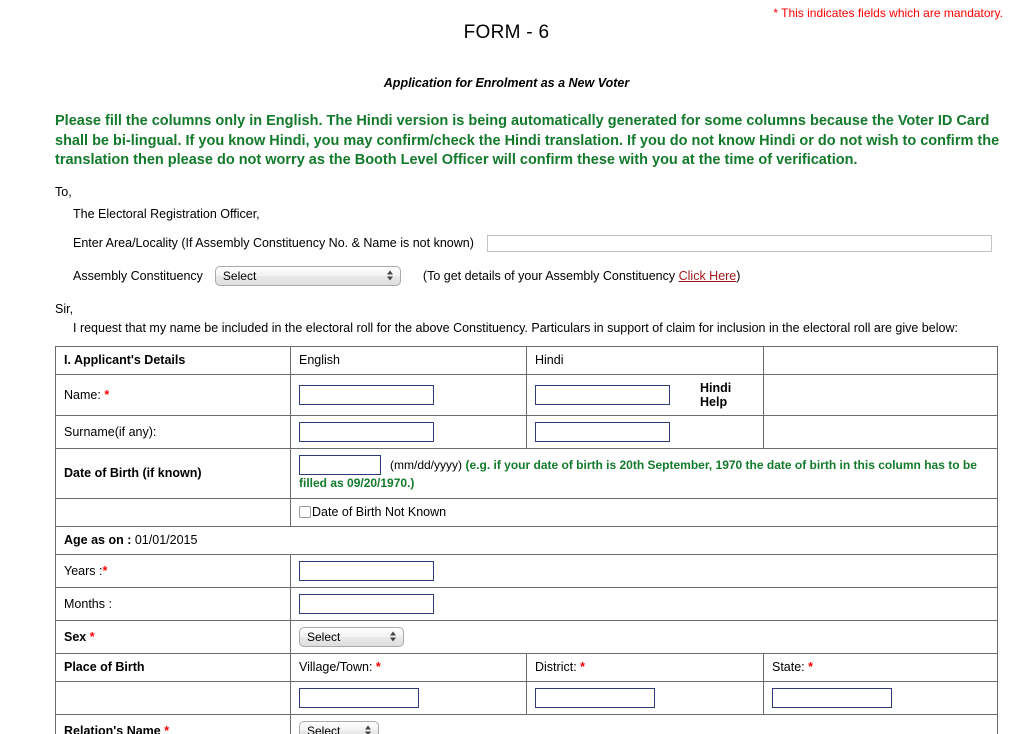  What do you see at coordinates (379, 512) in the screenshot?
I see `dob-not-known-label: Date of Birth Not Known` at bounding box center [379, 512].